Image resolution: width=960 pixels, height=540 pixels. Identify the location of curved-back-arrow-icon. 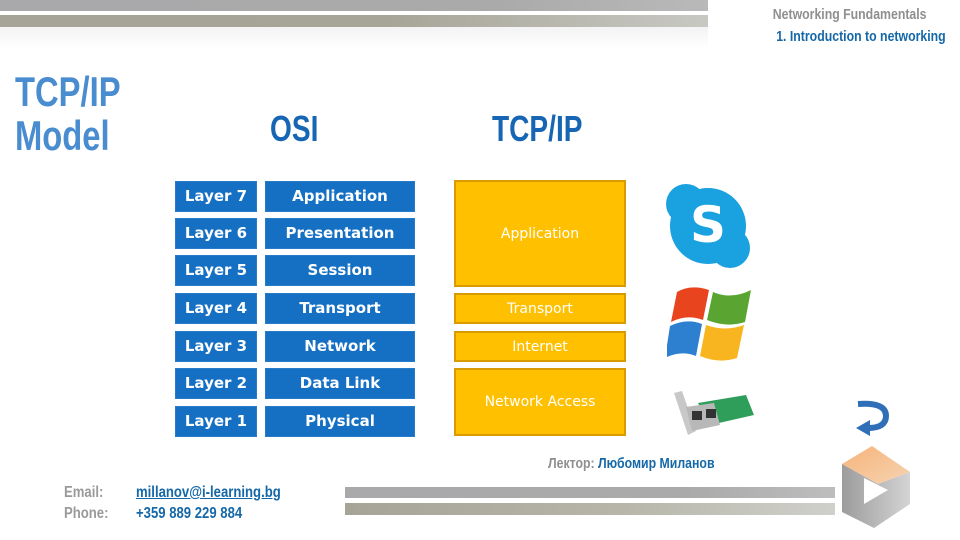
(872, 418).